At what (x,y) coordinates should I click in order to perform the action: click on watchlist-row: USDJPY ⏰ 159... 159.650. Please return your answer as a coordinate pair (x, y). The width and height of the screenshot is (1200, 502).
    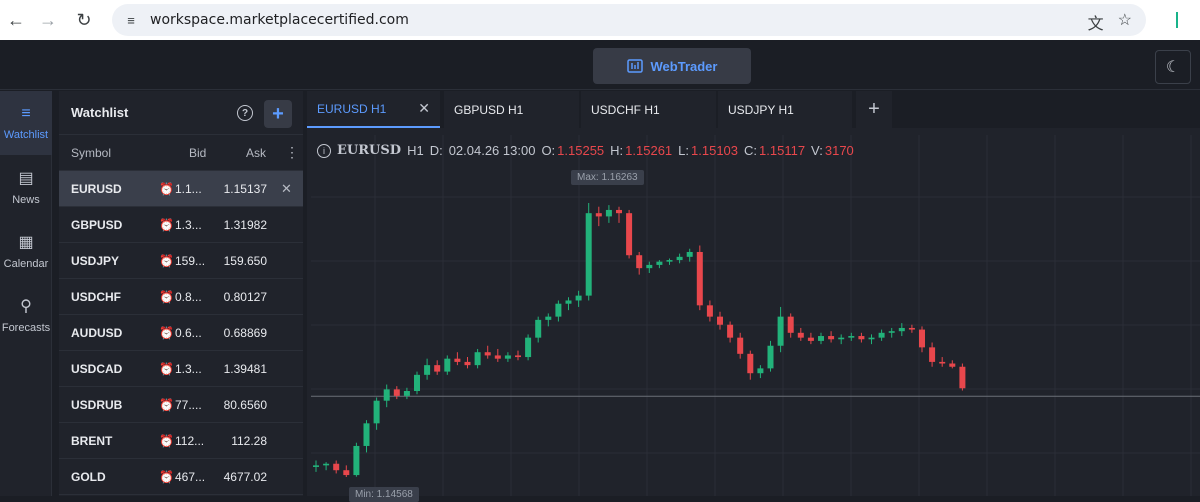
    Looking at the image, I should click on (181, 261).